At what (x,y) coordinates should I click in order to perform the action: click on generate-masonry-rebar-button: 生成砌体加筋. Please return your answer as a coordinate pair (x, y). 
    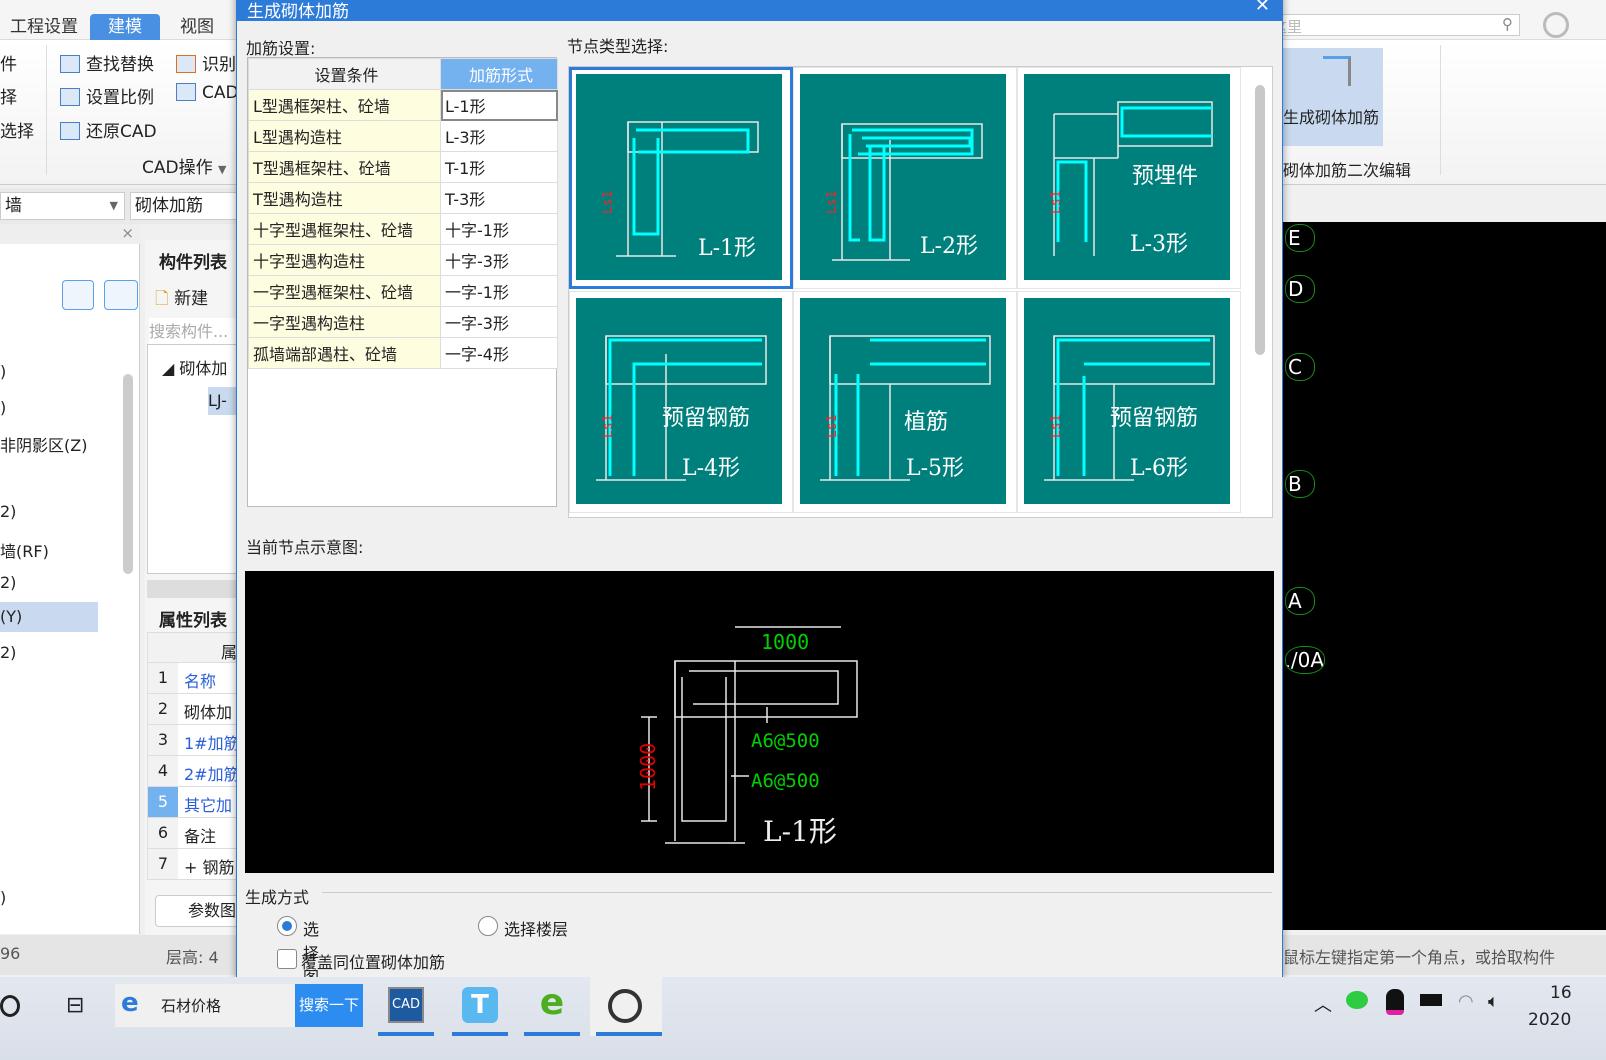
    Looking at the image, I should click on (1333, 97).